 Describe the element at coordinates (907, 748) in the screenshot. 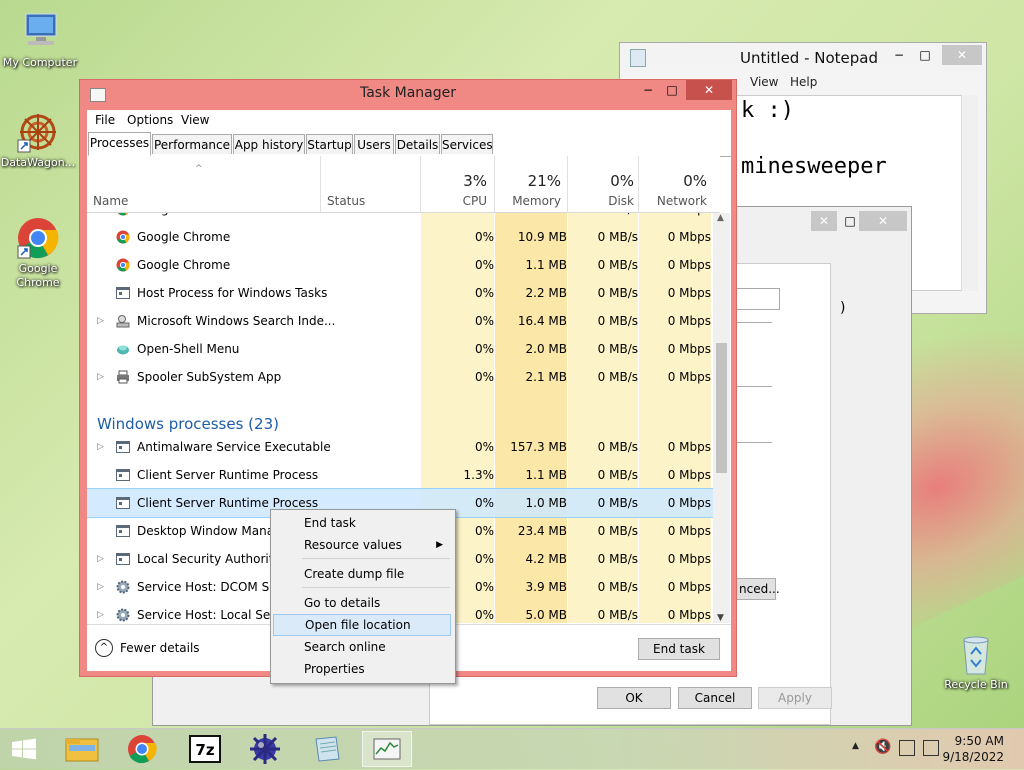

I see `network-icon` at that location.